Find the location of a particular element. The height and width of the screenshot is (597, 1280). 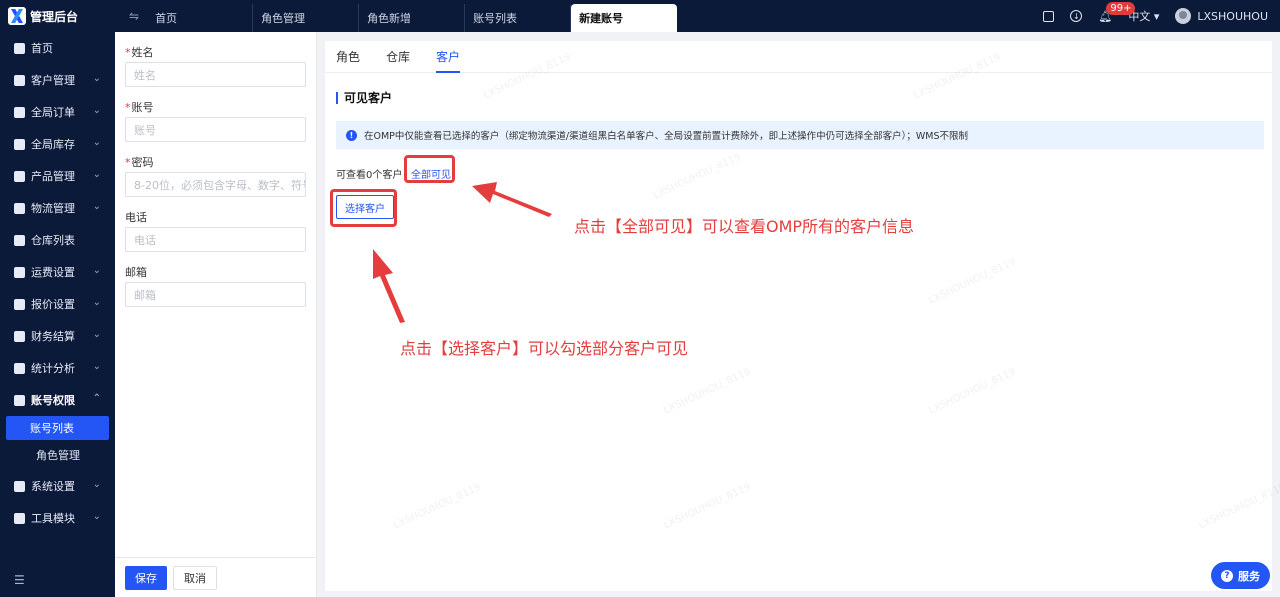

sidebar-item-home: 首页 is located at coordinates (57, 48).